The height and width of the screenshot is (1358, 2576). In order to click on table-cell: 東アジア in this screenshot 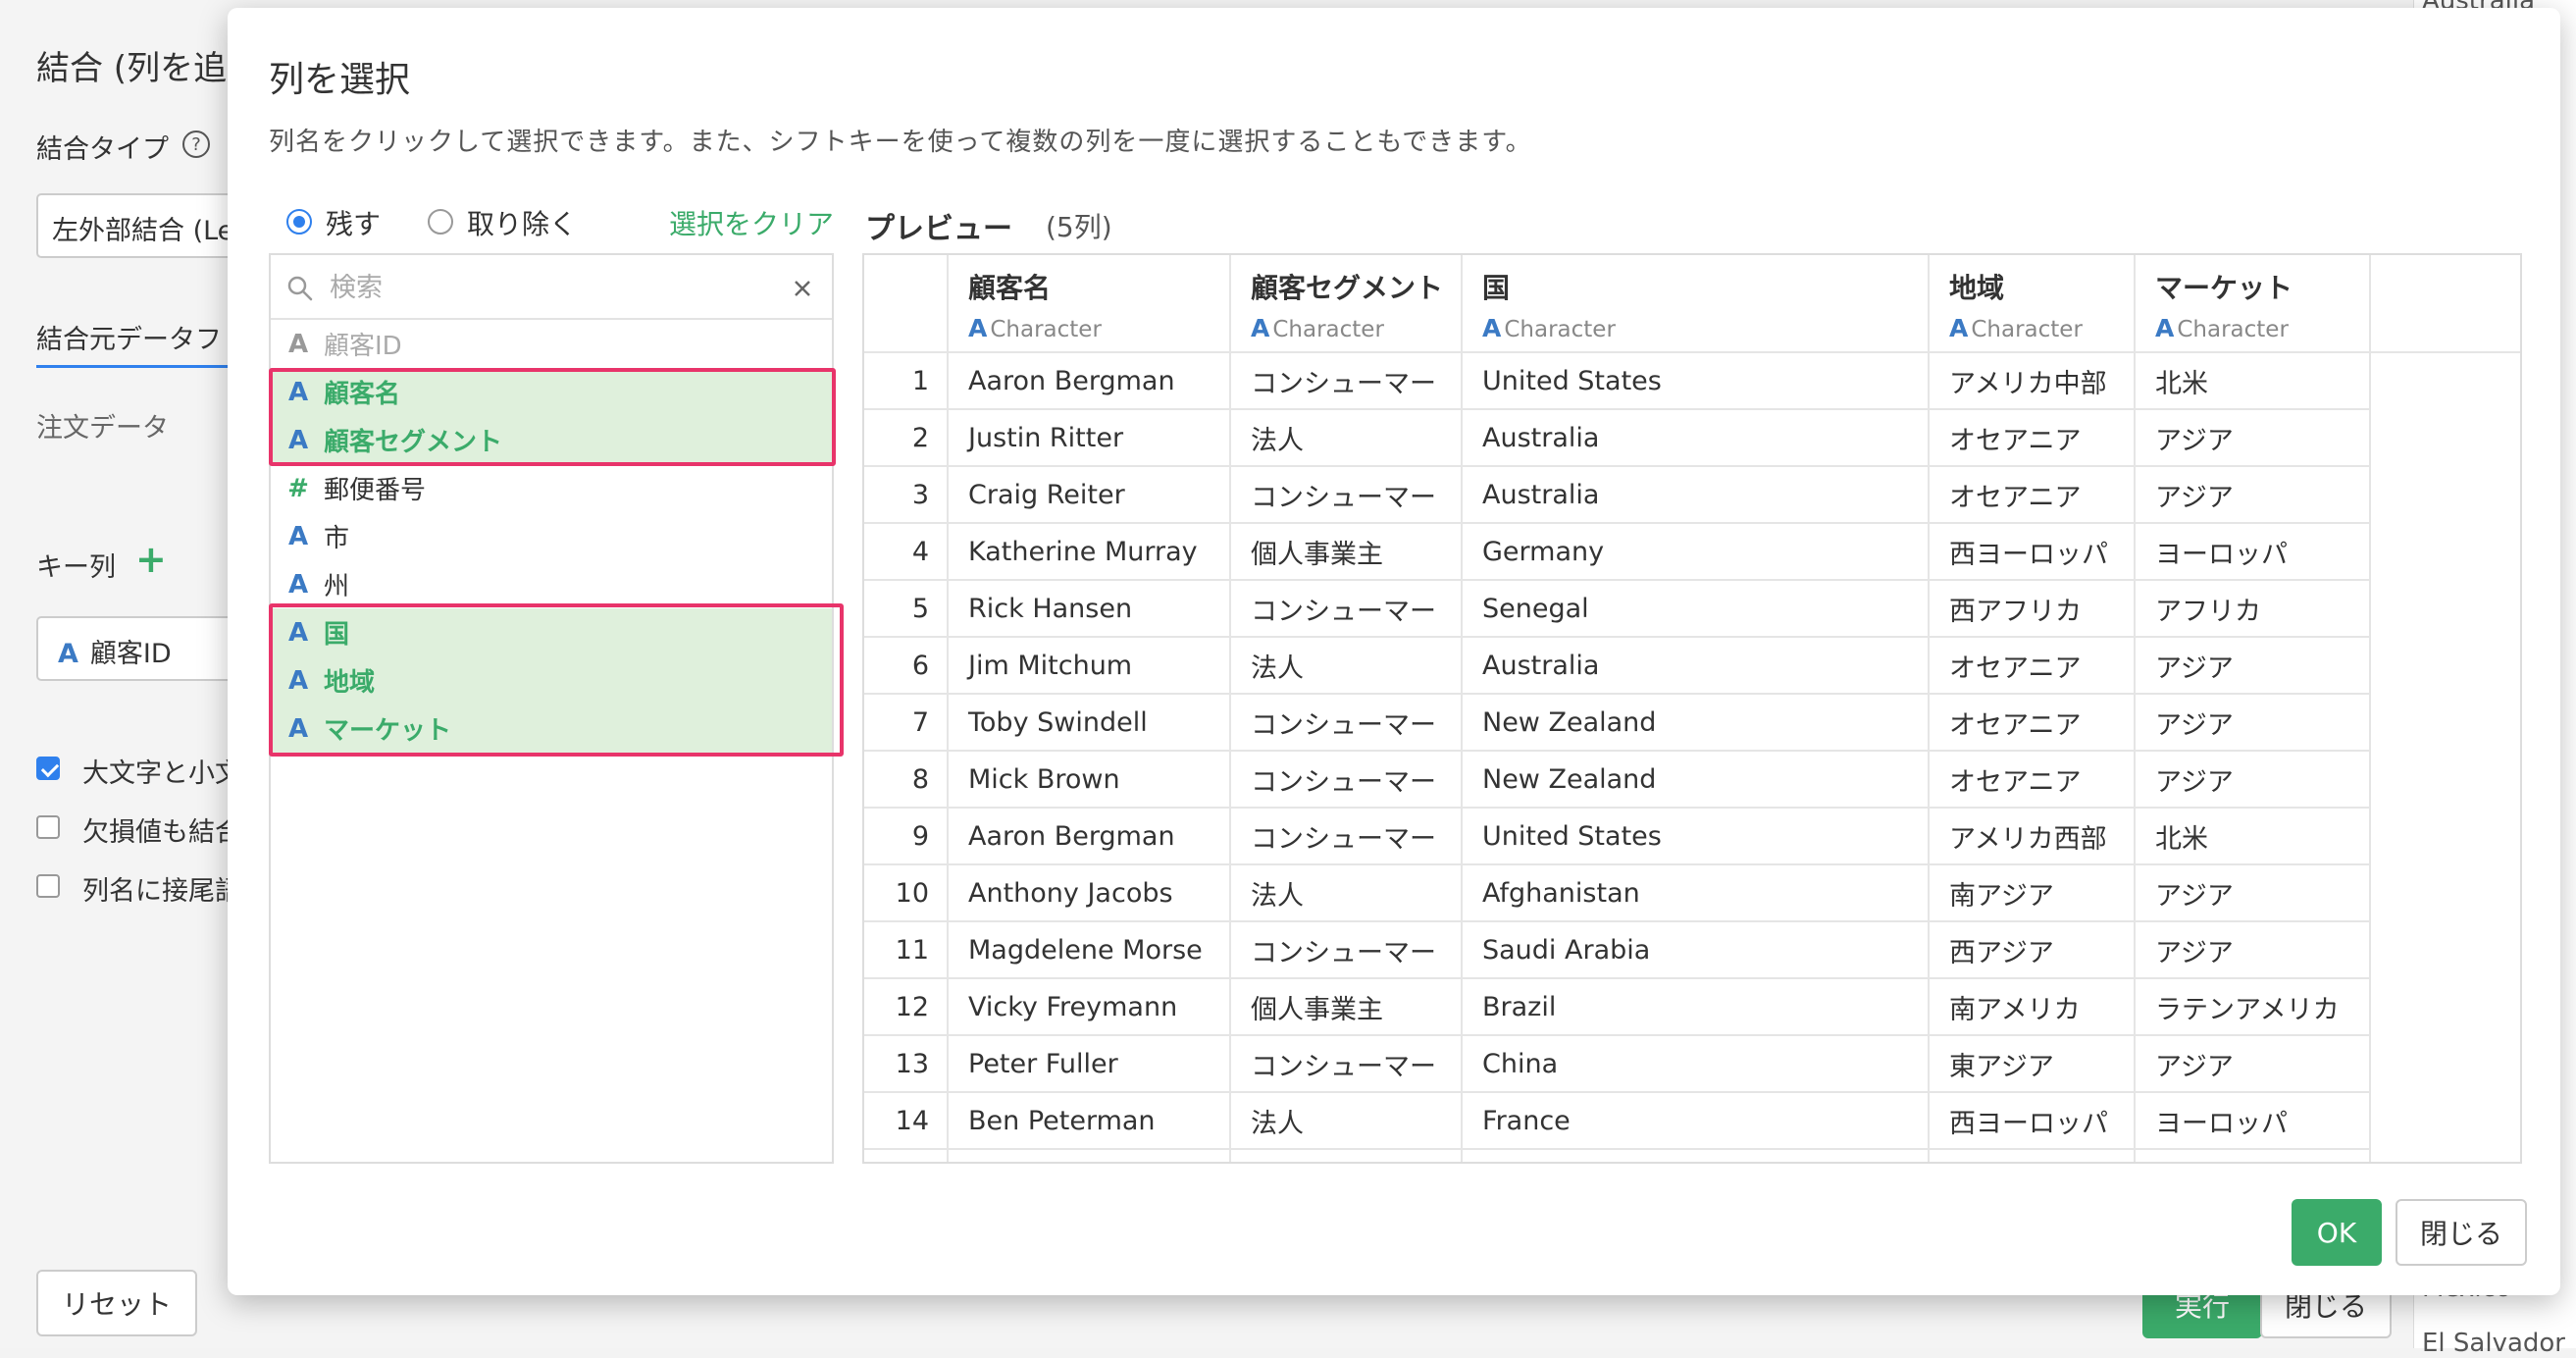, I will do `click(2033, 1064)`.